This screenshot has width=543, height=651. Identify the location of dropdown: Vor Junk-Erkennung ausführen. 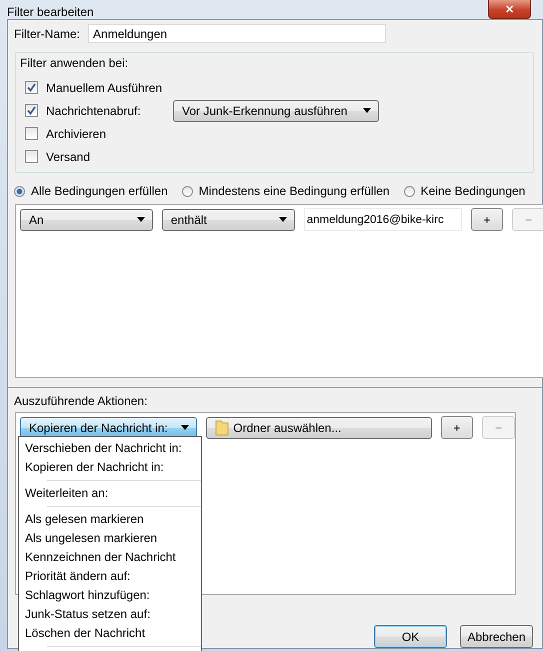
(276, 111).